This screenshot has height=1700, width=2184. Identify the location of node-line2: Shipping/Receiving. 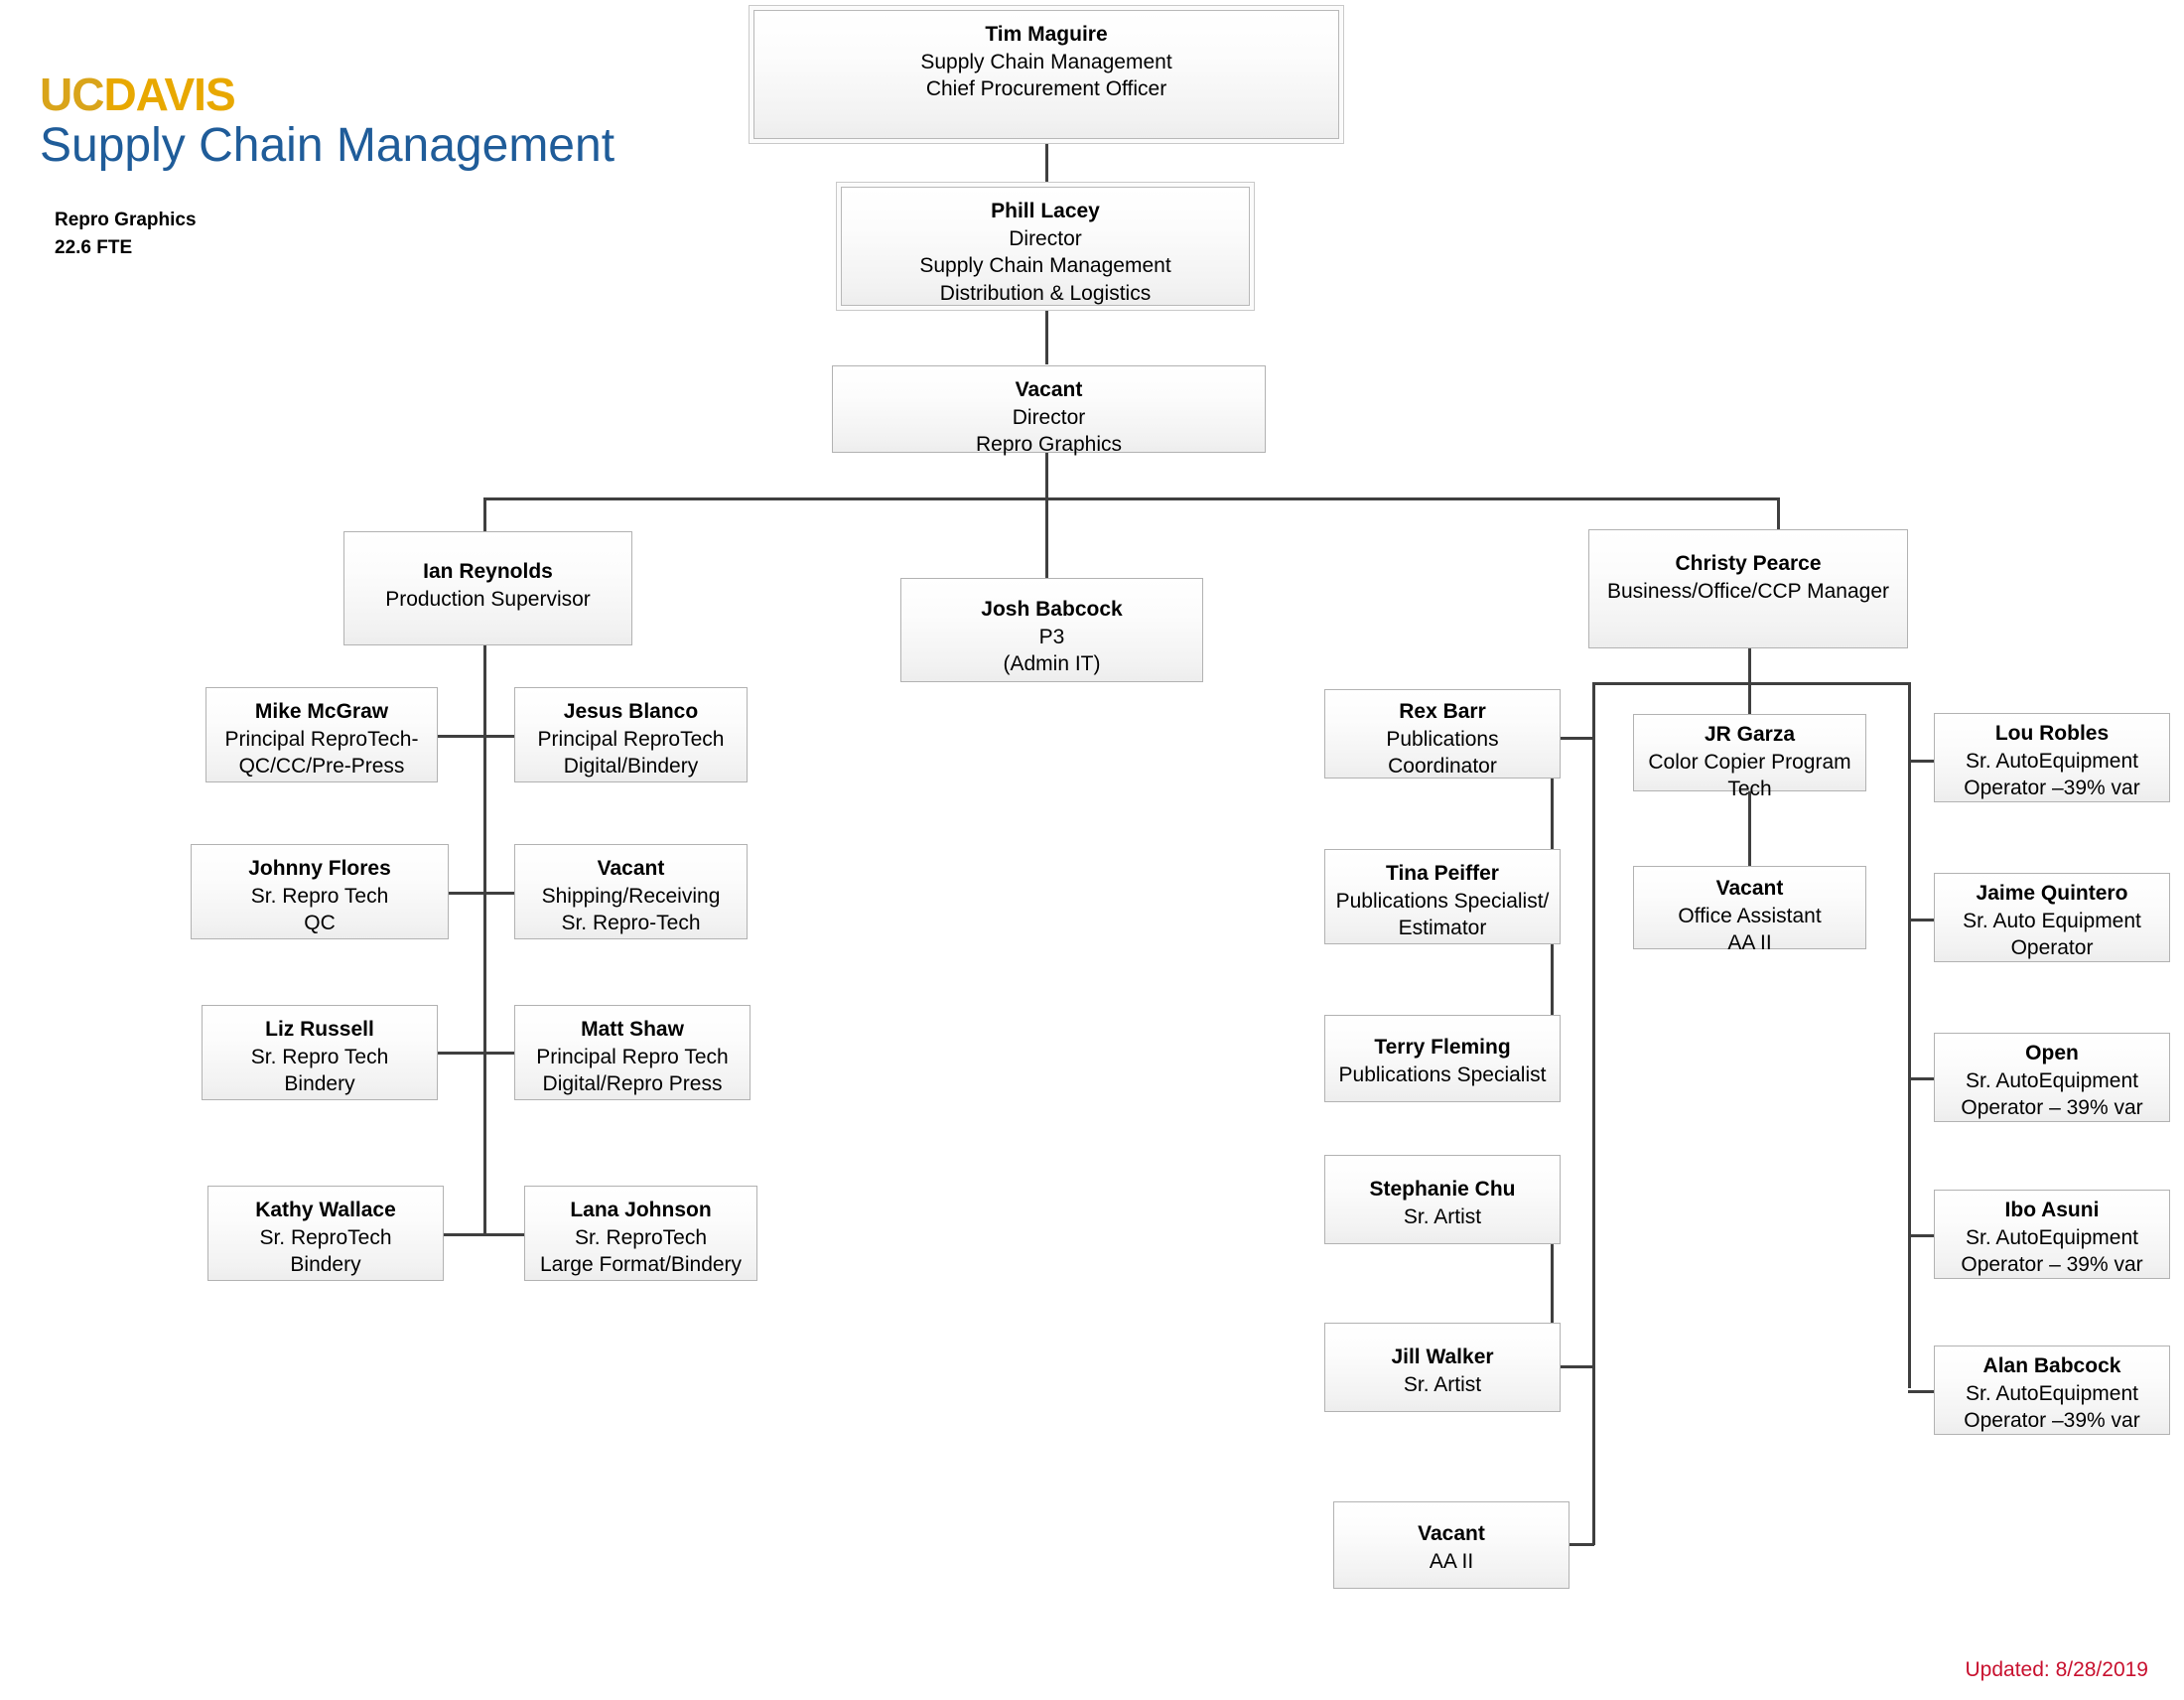
(631, 896).